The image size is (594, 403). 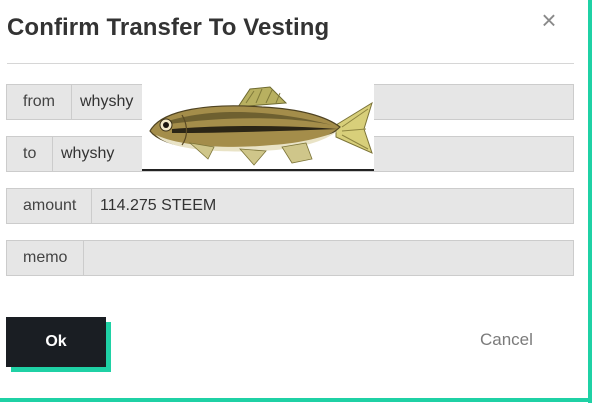 I want to click on fish-icon, so click(x=261, y=126).